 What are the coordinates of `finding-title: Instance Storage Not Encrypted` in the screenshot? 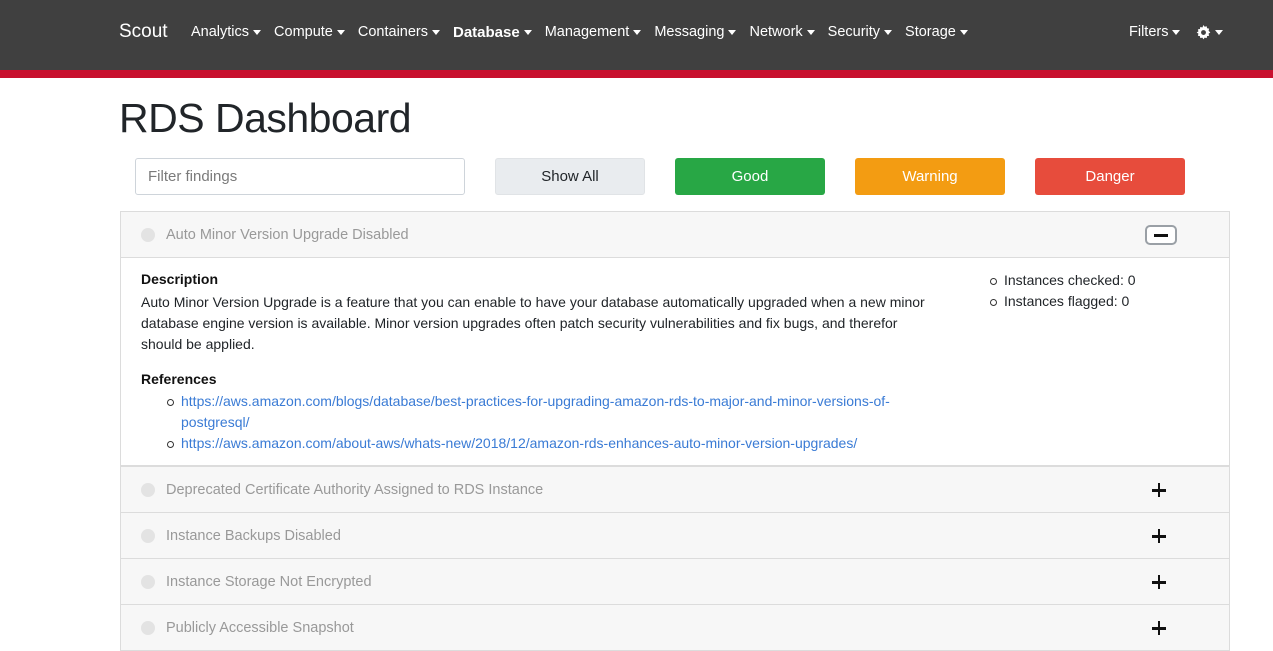 It's located at (269, 582).